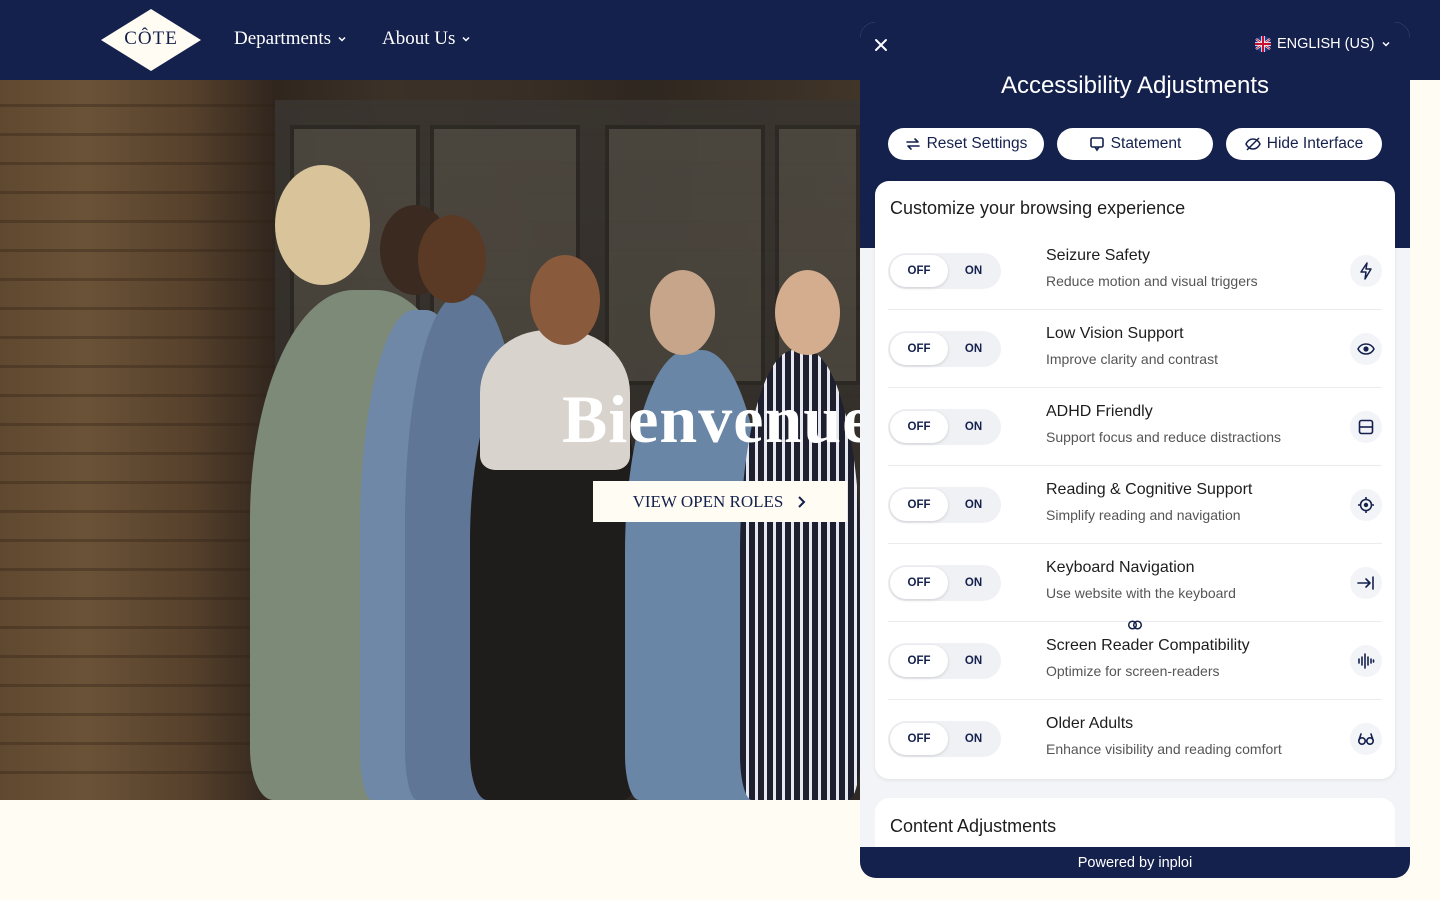  I want to click on low-vision-toggle: OFF ON, so click(944, 349).